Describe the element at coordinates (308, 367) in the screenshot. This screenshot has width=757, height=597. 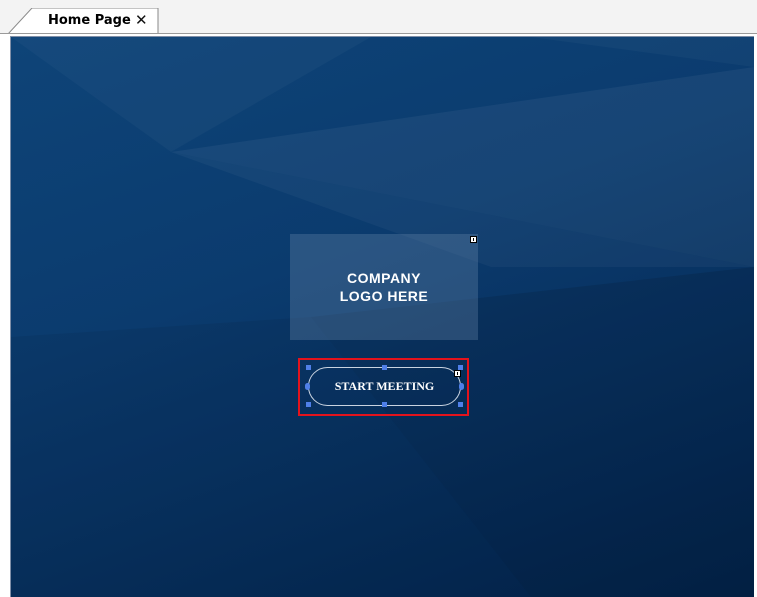
I see `resize-handle-top-left` at that location.